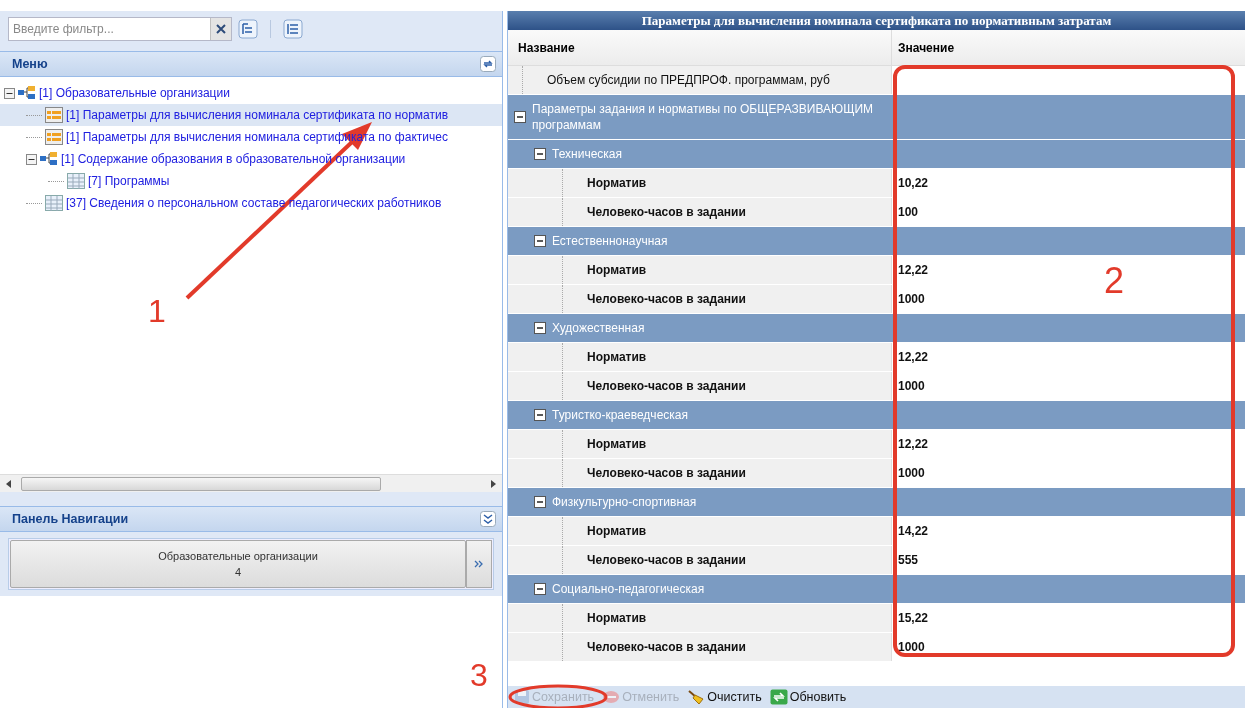 The height and width of the screenshot is (708, 1245). Describe the element at coordinates (598, 328) in the screenshot. I see `group-label: Художественная` at that location.